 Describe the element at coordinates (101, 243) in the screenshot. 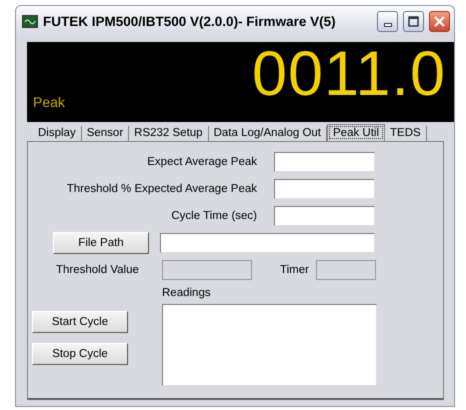

I see `file-path-button: File Path` at that location.